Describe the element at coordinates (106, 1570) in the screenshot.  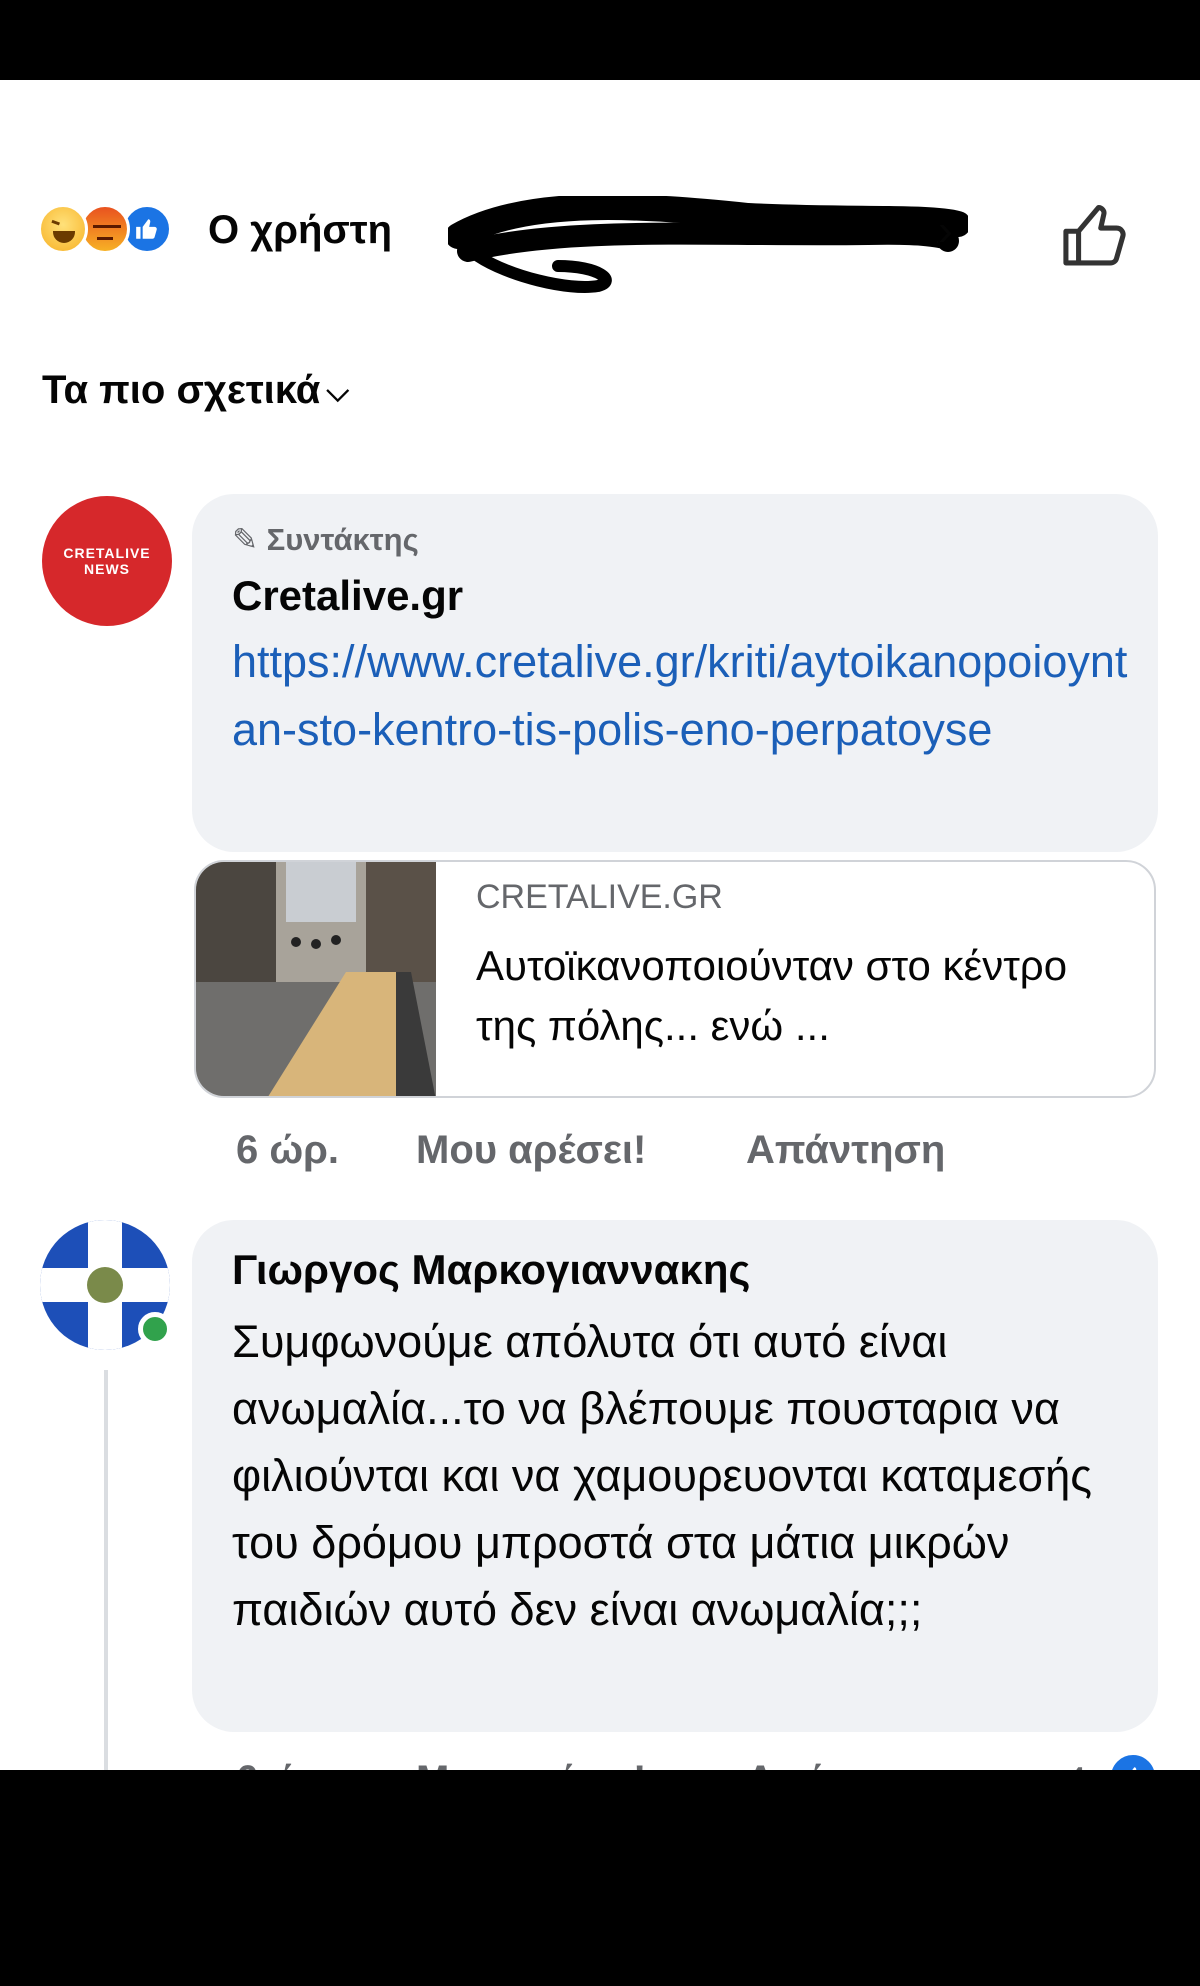
I see `thread-line` at that location.